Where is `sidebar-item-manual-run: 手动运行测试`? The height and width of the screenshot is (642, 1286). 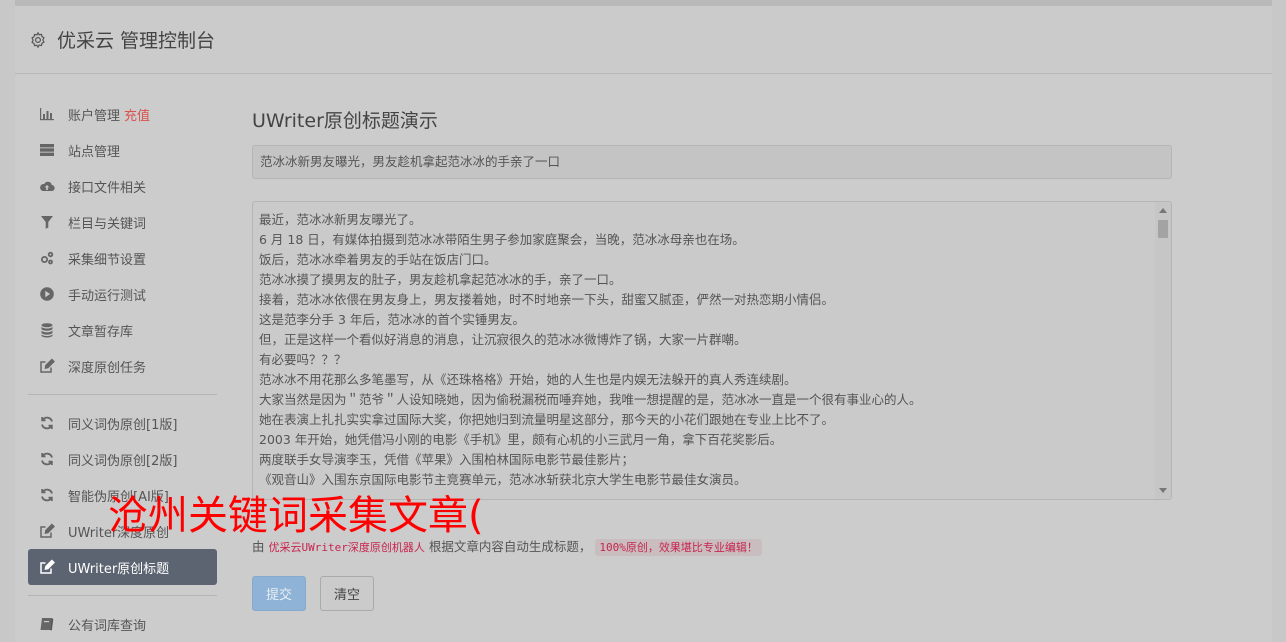
sidebar-item-manual-run: 手动运行测试 is located at coordinates (122, 294).